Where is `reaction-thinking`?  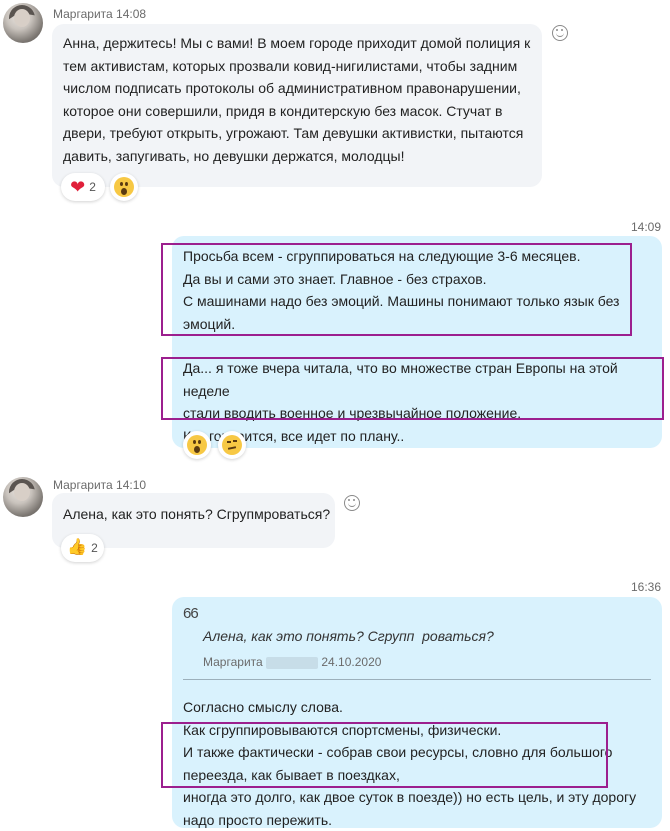 reaction-thinking is located at coordinates (232, 445).